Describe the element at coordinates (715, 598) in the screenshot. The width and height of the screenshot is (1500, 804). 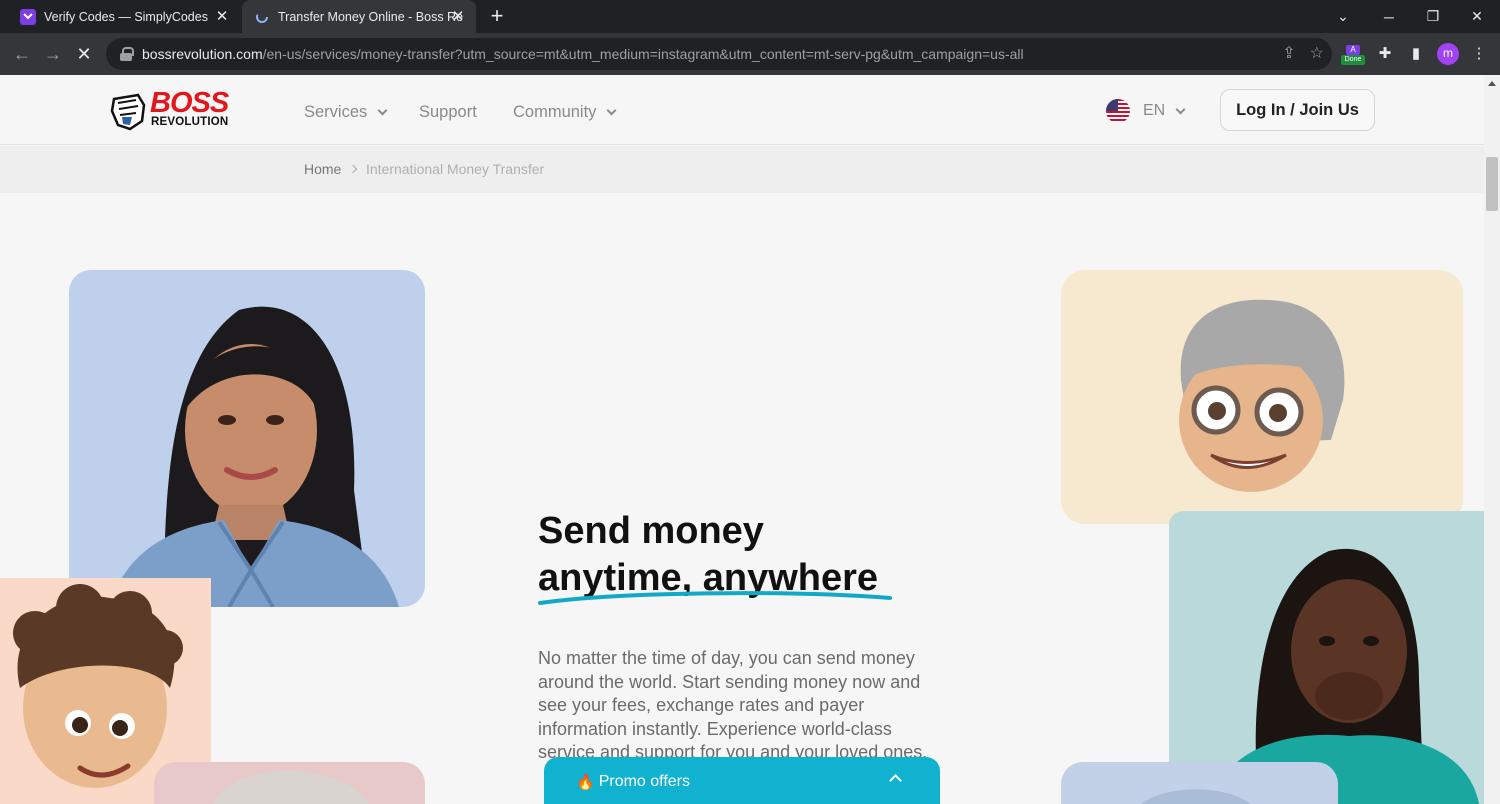
I see `title-underline-swoosh` at that location.